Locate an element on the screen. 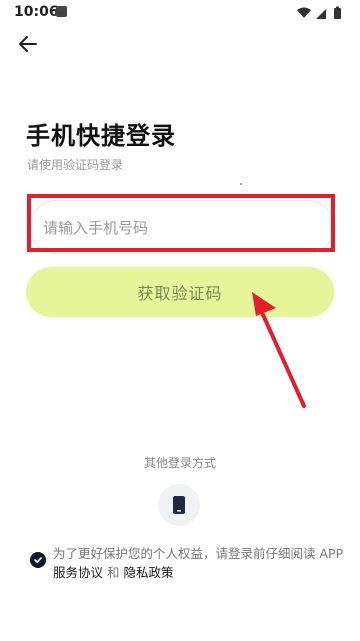 Image resolution: width=360 pixels, height=641 pixels. back-button is located at coordinates (28, 44).